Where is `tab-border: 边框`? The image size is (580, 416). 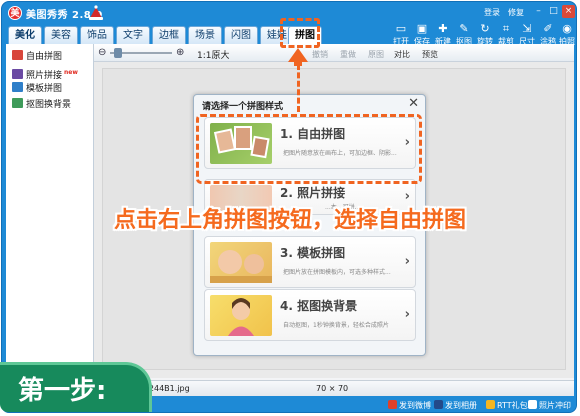
tab-border: 边框 is located at coordinates (169, 35).